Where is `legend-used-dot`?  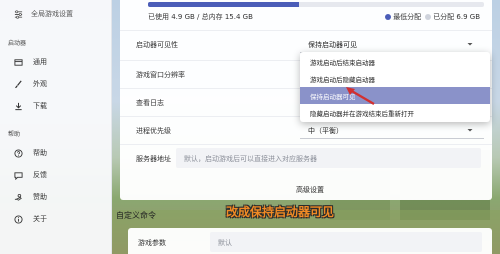 legend-used-dot is located at coordinates (388, 17).